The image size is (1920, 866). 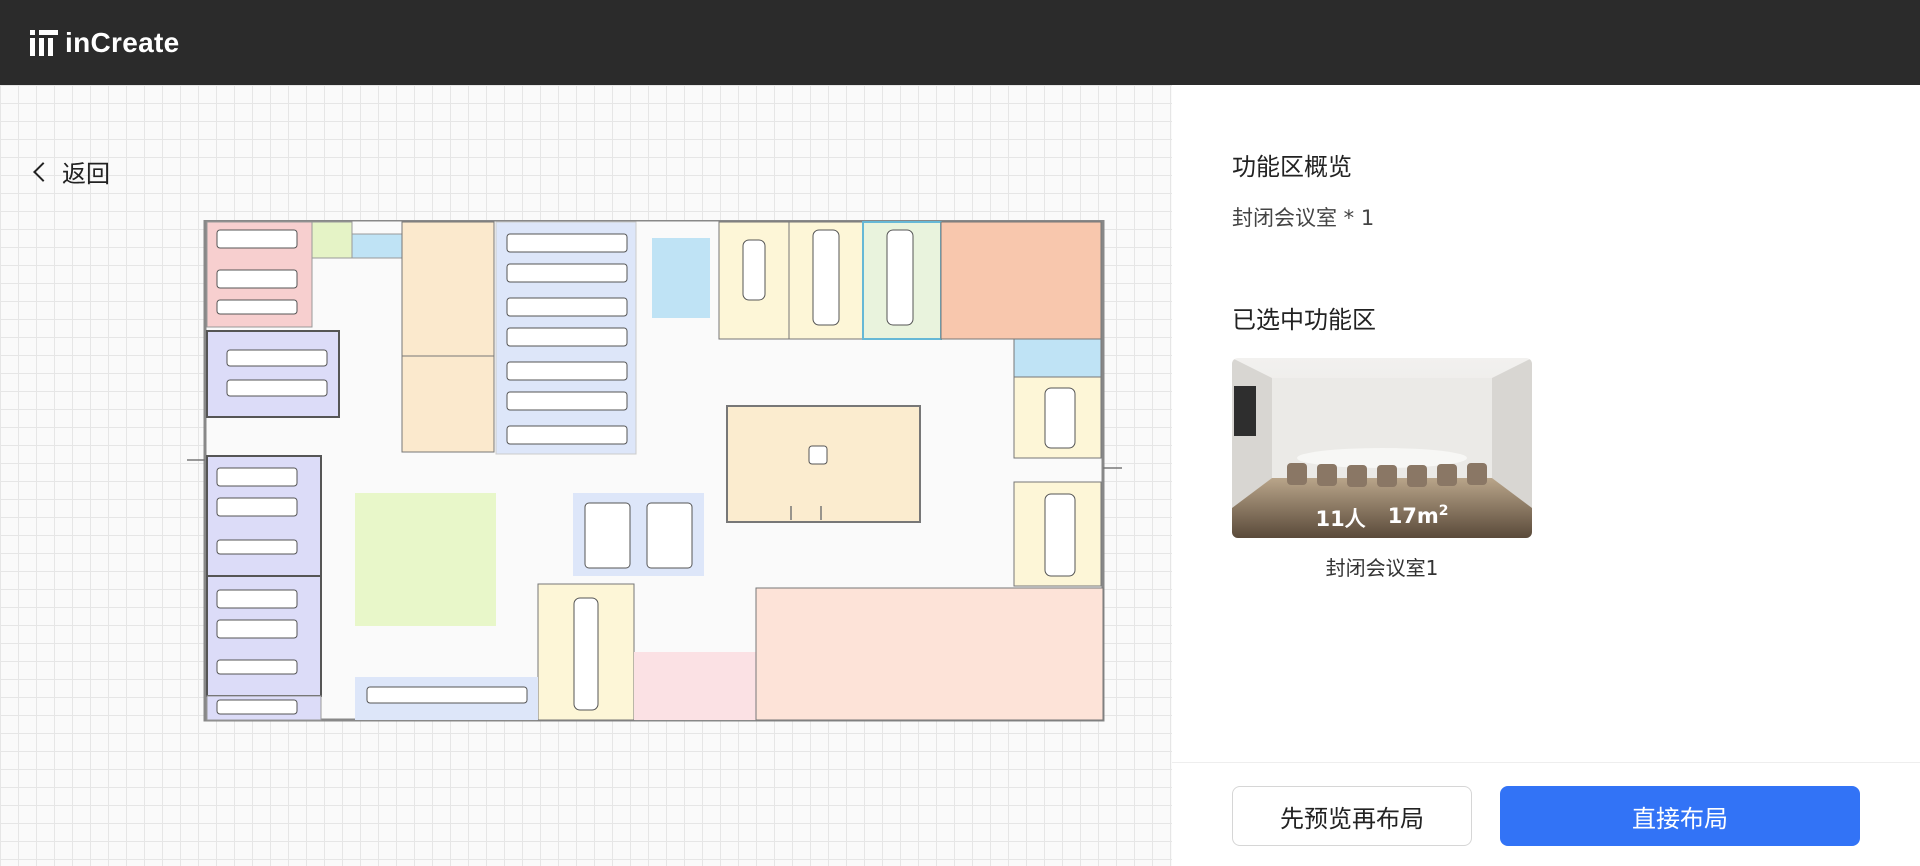 I want to click on back-button: 返回, so click(x=71, y=171).